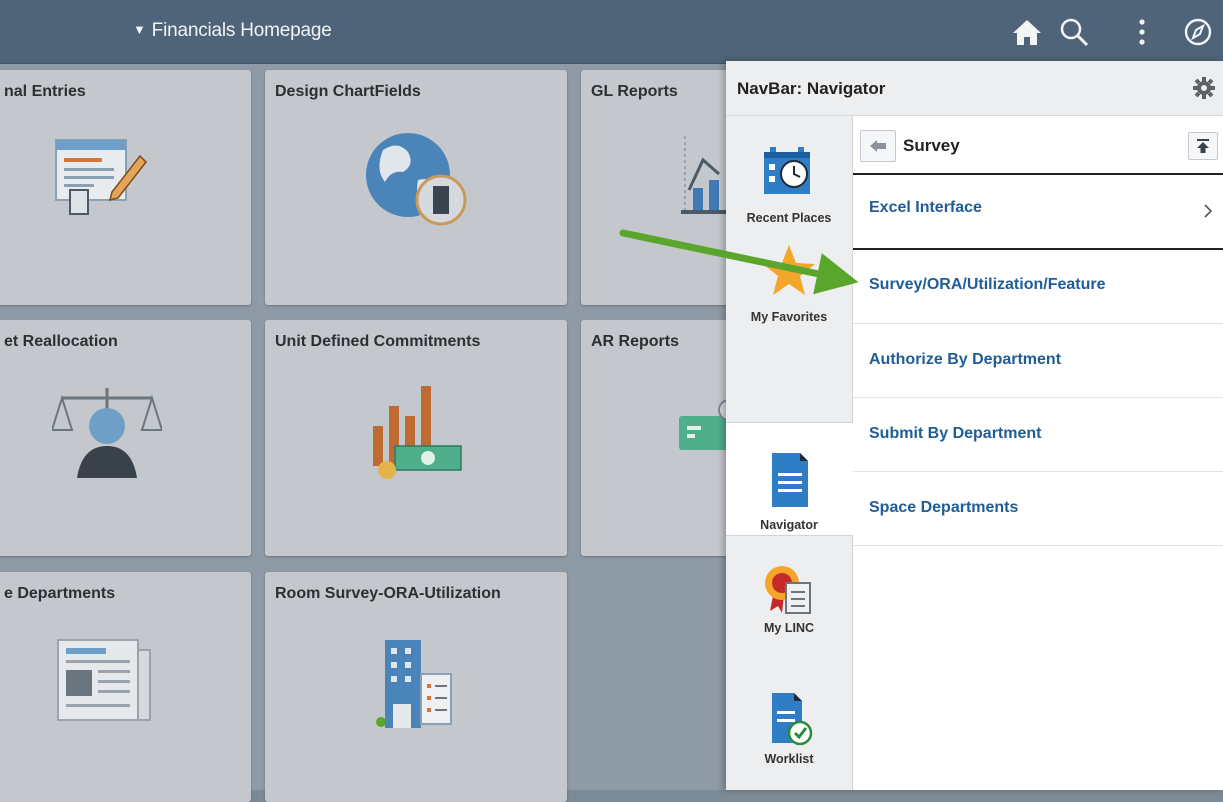  I want to click on breadcrumb: Survey, so click(1038, 145).